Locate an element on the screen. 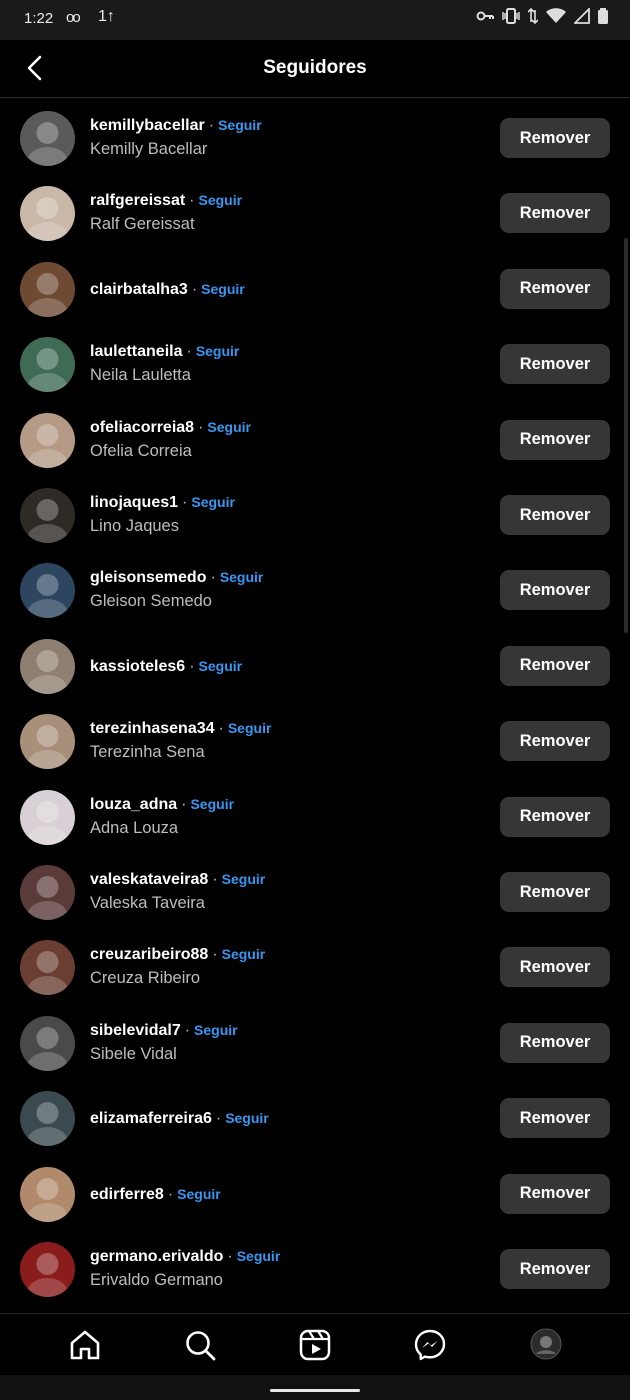  follower-row: elizamaferreira6 · Seguir Remover is located at coordinates (315, 1117).